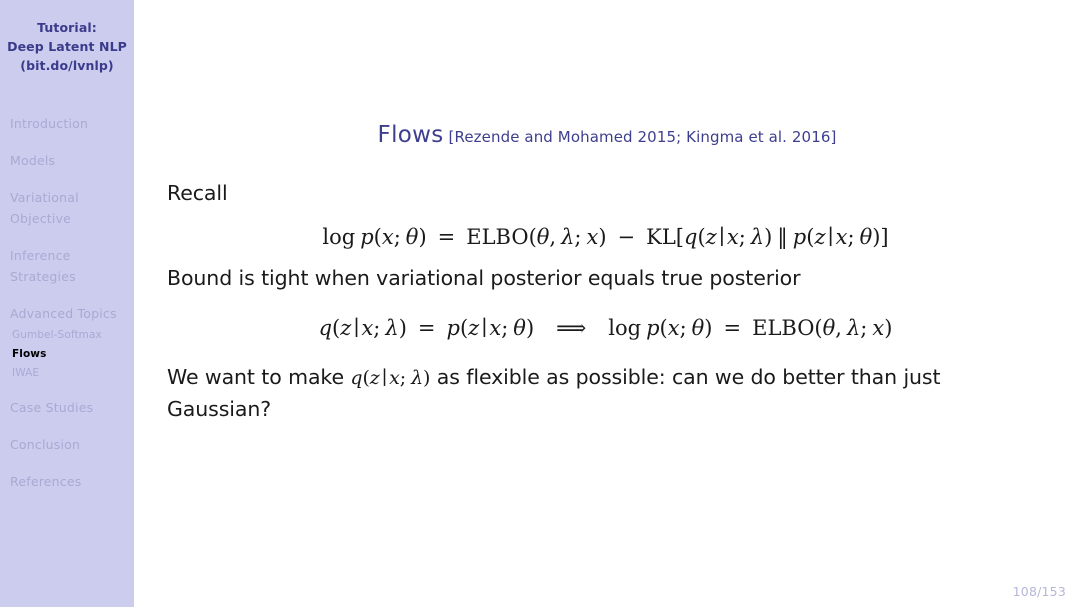 This screenshot has height=607, width=1080. Describe the element at coordinates (63, 313) in the screenshot. I see `sidebar-item-label: Advanced Topics` at that location.